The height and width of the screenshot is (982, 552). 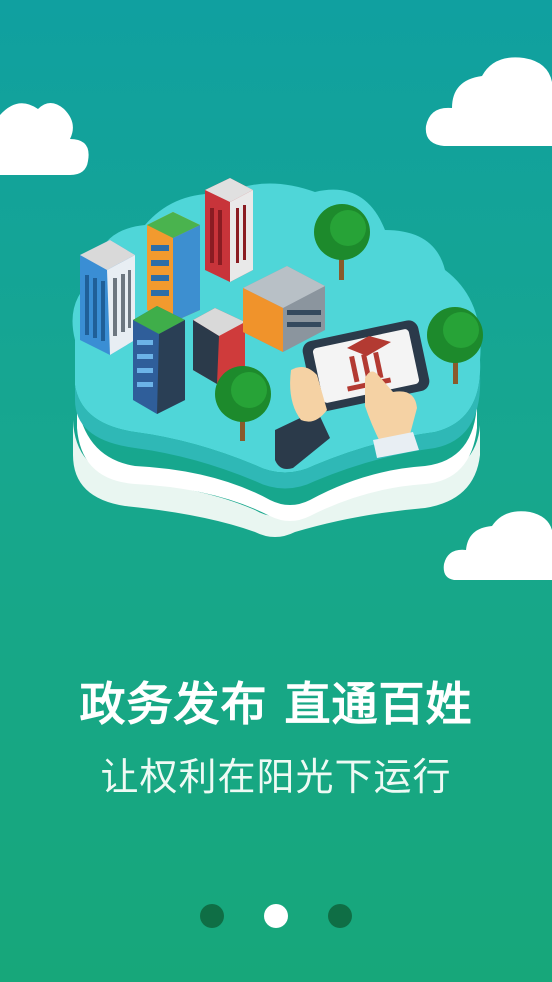 What do you see at coordinates (488, 101) in the screenshot?
I see `cloud-top-right` at bounding box center [488, 101].